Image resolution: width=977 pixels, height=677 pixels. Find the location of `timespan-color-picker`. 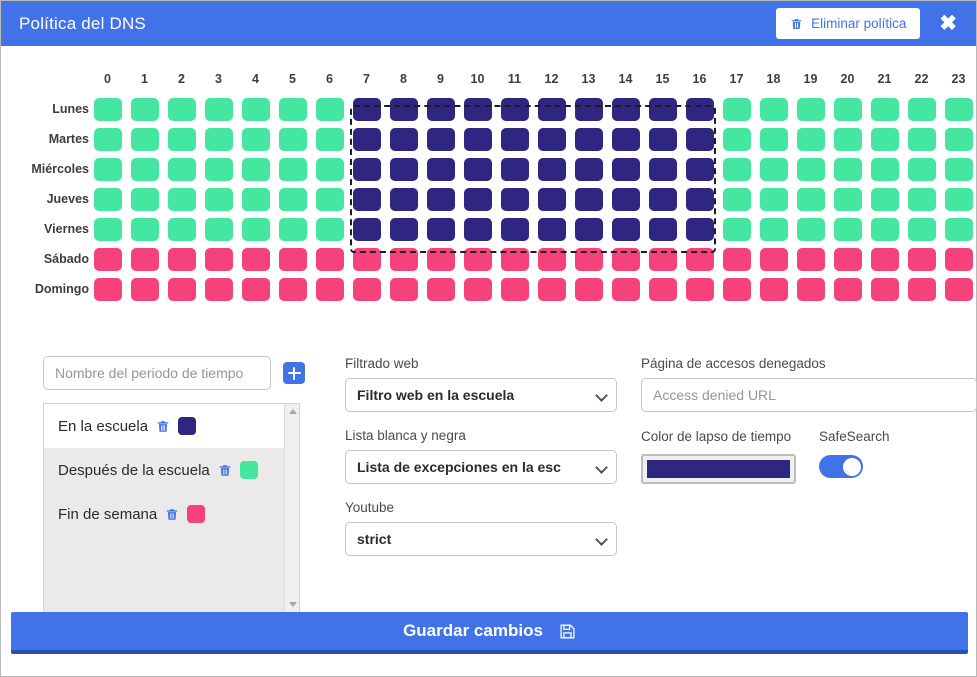

timespan-color-picker is located at coordinates (718, 469).